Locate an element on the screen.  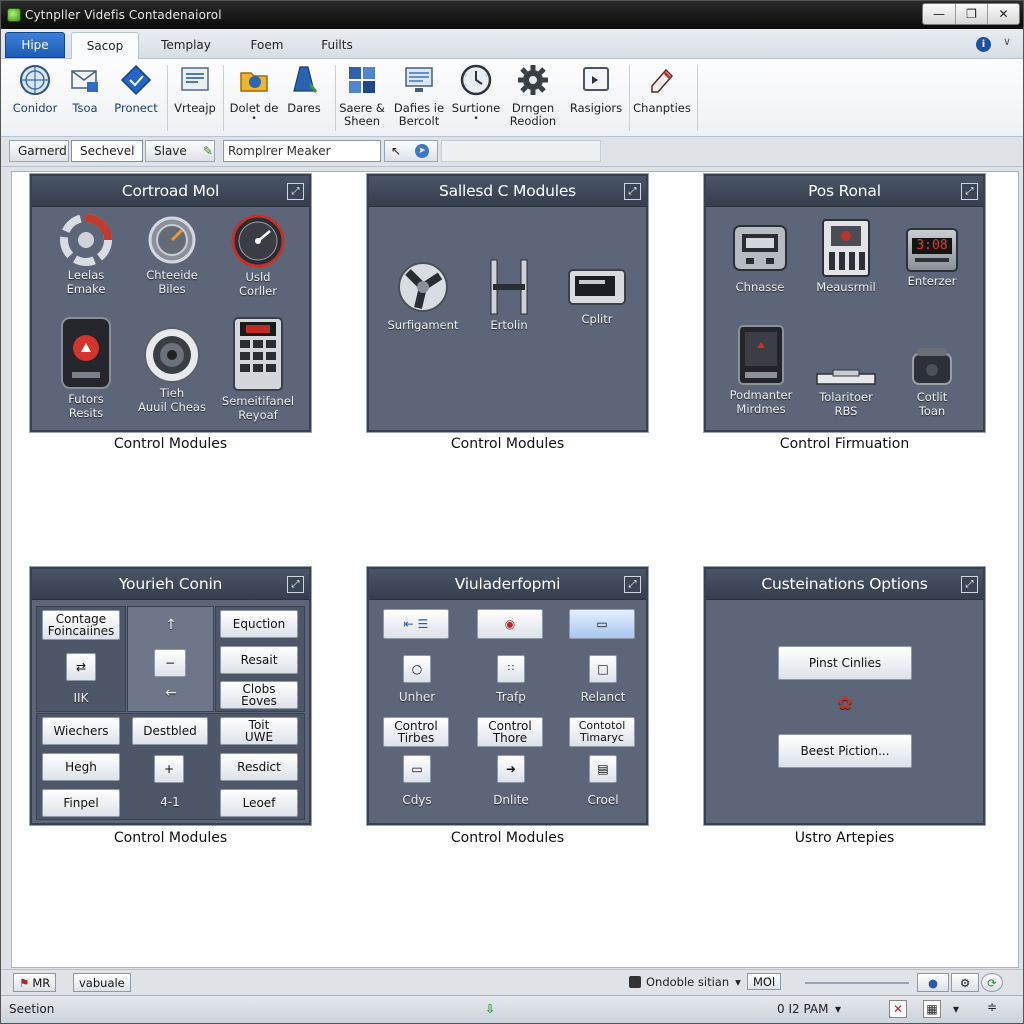
tab-file: Hipe is located at coordinates (35, 45).